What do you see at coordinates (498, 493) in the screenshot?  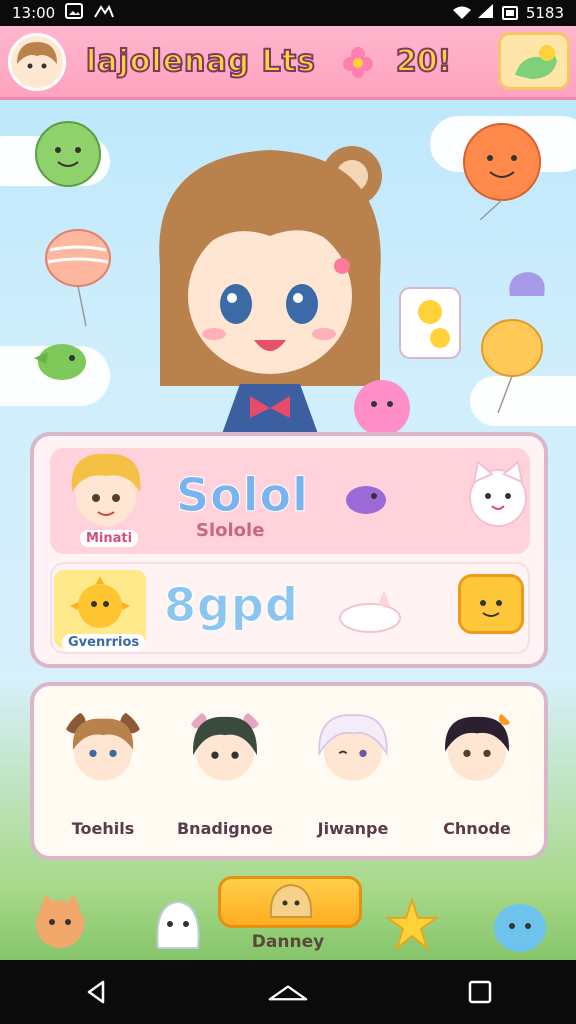 I see `white-cat-icon` at bounding box center [498, 493].